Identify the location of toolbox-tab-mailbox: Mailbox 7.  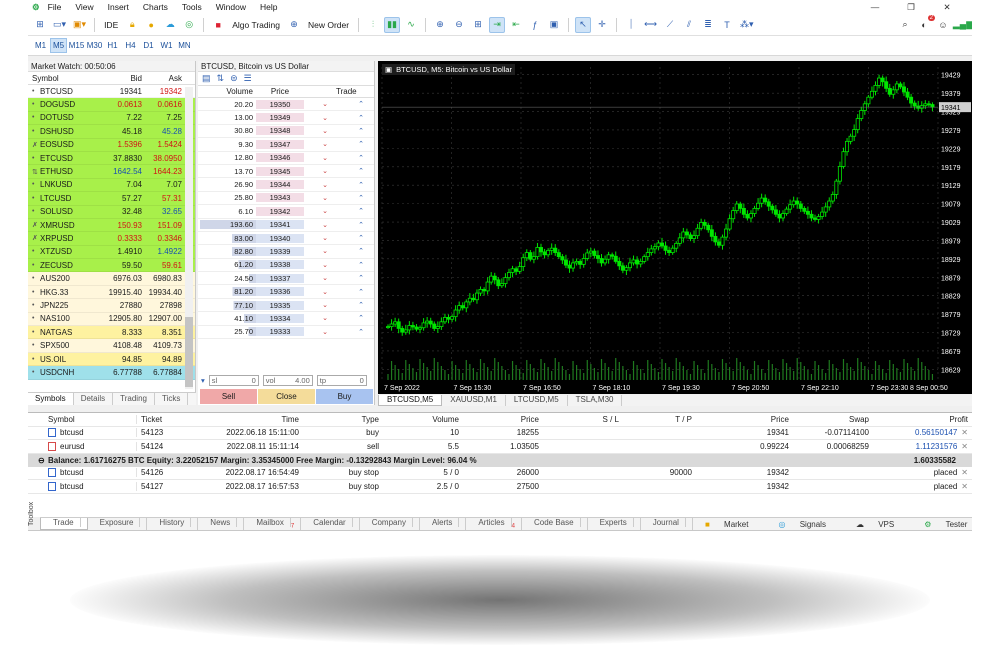
(273, 524).